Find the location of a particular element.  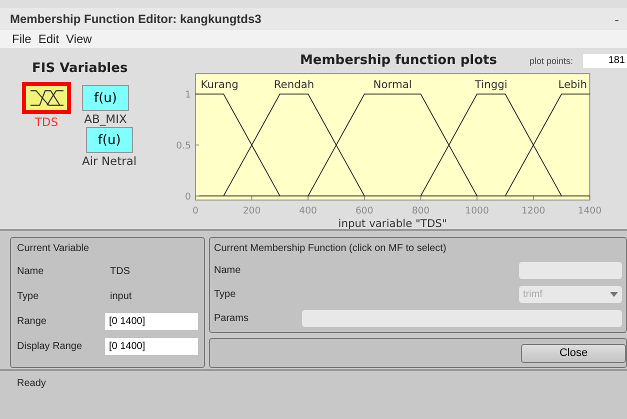

plot-title: Membership function plots is located at coordinates (399, 60).